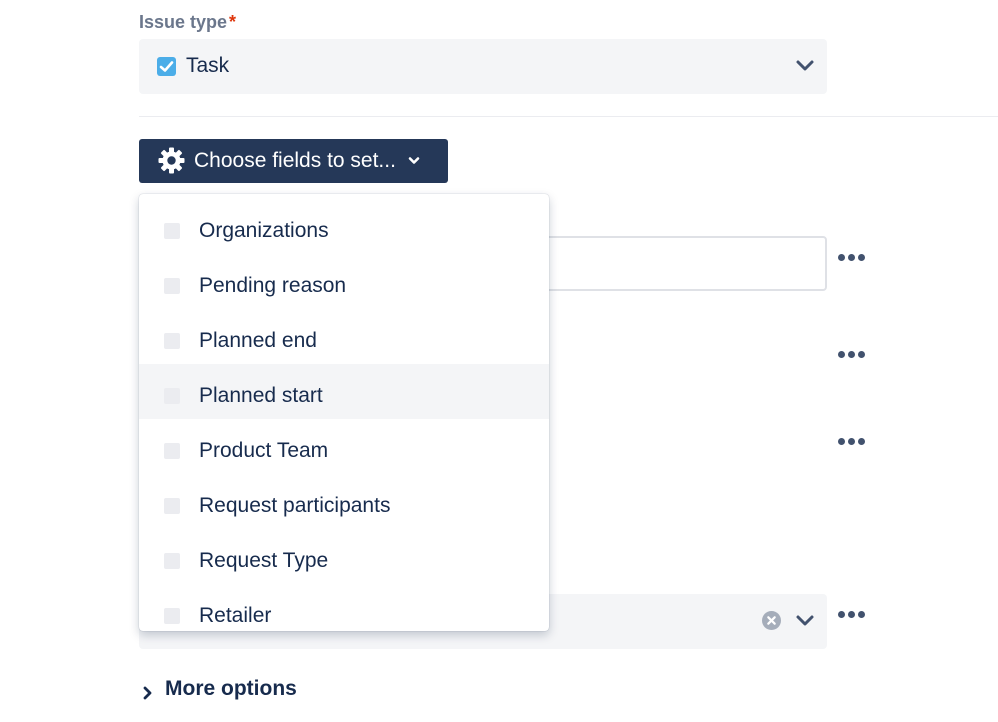 This screenshot has height=722, width=998. Describe the element at coordinates (344, 607) in the screenshot. I see `dropdown-item: Retailer` at that location.